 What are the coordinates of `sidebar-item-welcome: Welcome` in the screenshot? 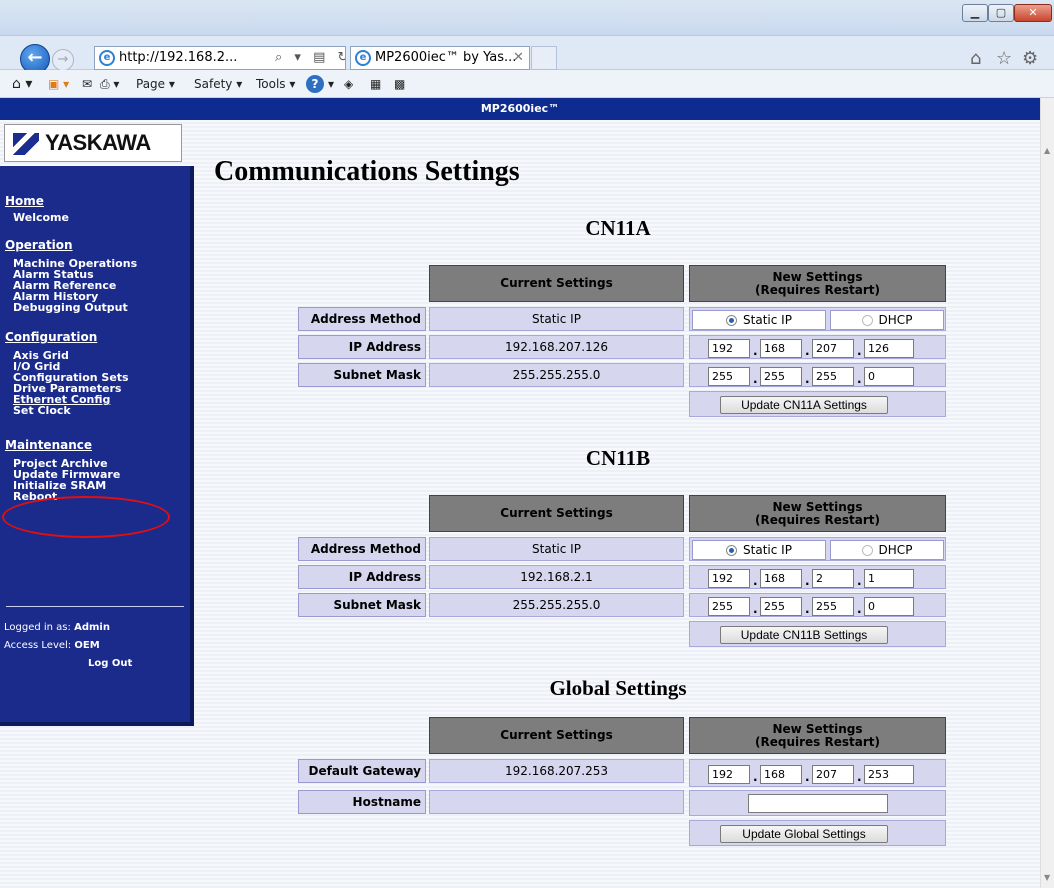 It's located at (41, 217).